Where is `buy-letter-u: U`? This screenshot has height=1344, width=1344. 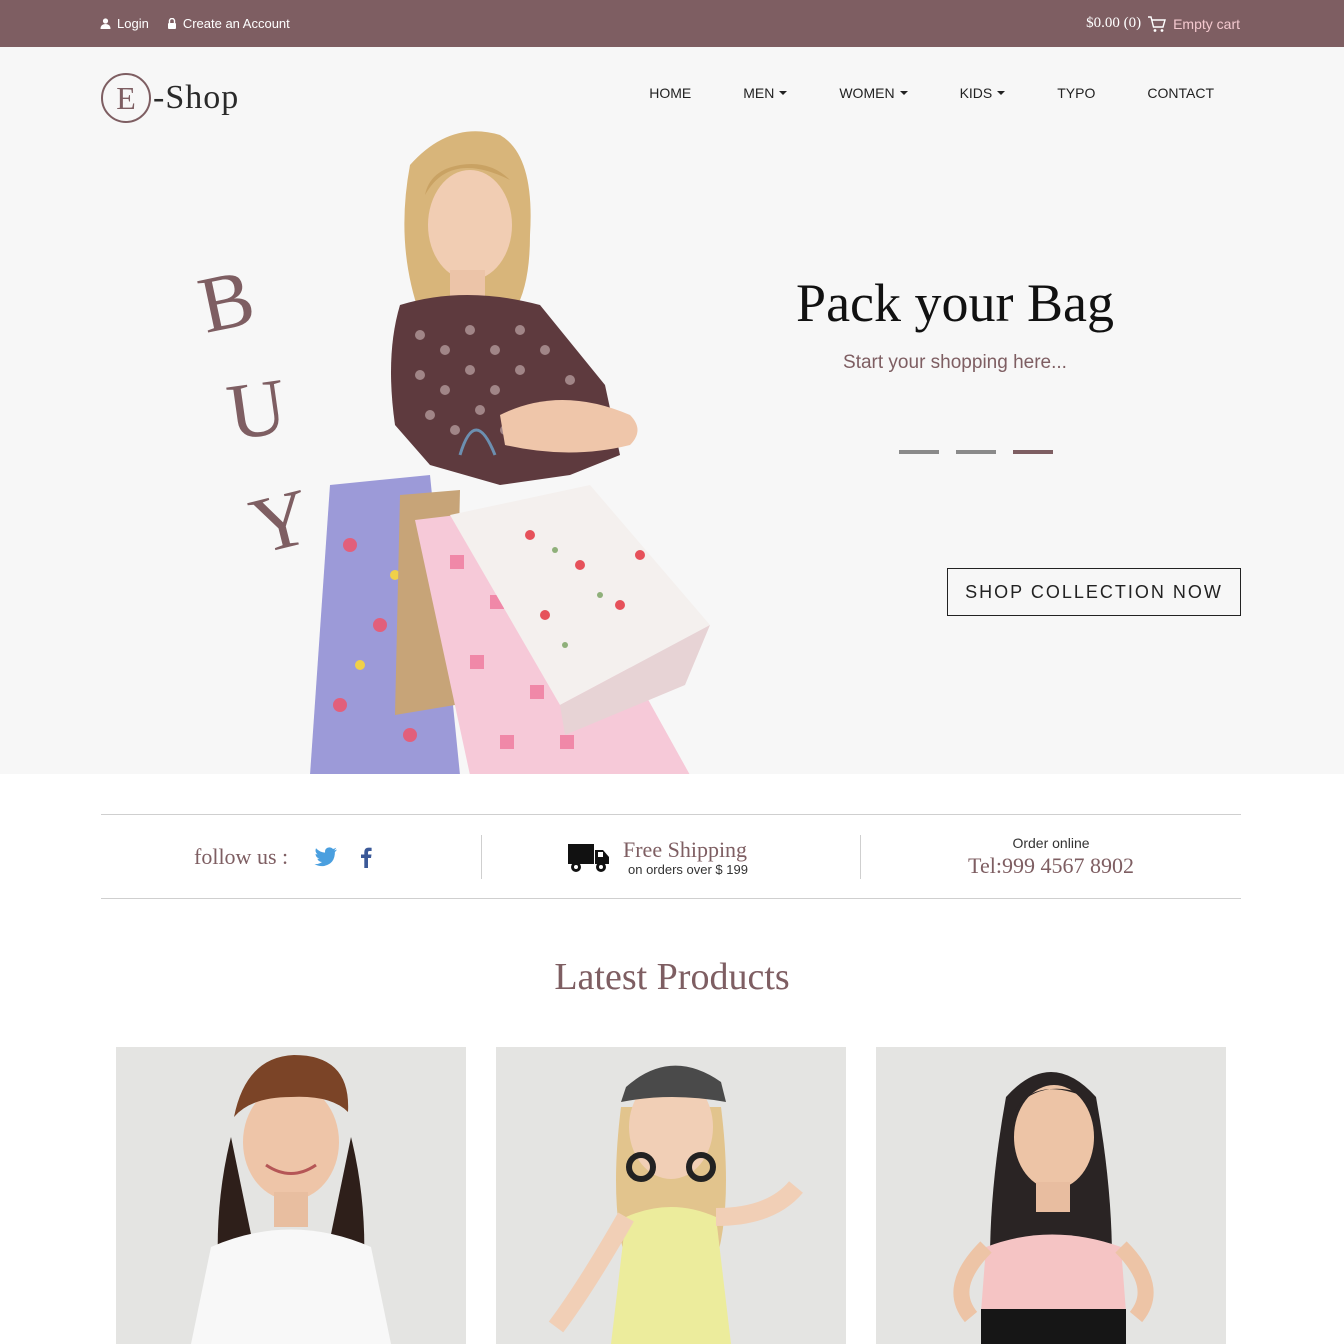
buy-letter-u: U is located at coordinates (257, 410).